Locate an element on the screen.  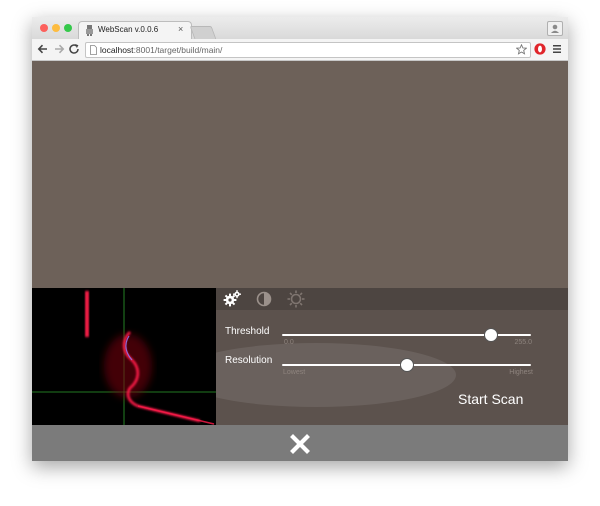
brightness-icon is located at coordinates (296, 299).